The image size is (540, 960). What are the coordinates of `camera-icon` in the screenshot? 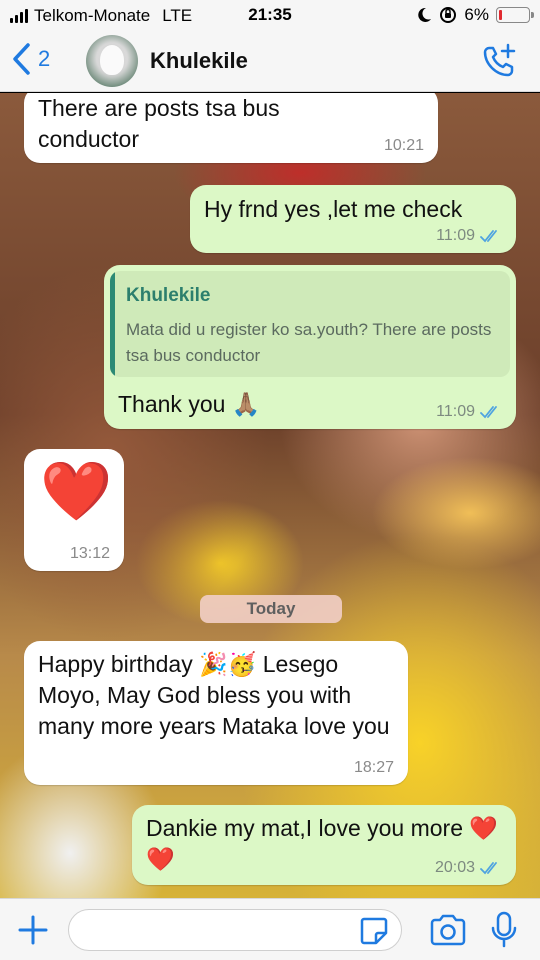 It's located at (448, 930).